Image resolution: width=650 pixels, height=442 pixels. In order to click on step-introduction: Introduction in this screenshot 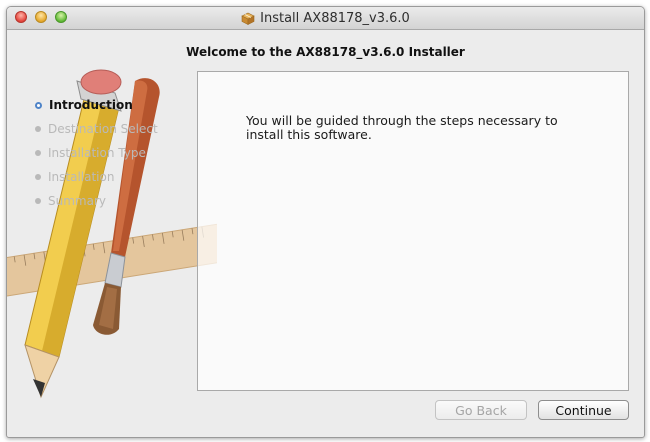, I will do `click(120, 105)`.